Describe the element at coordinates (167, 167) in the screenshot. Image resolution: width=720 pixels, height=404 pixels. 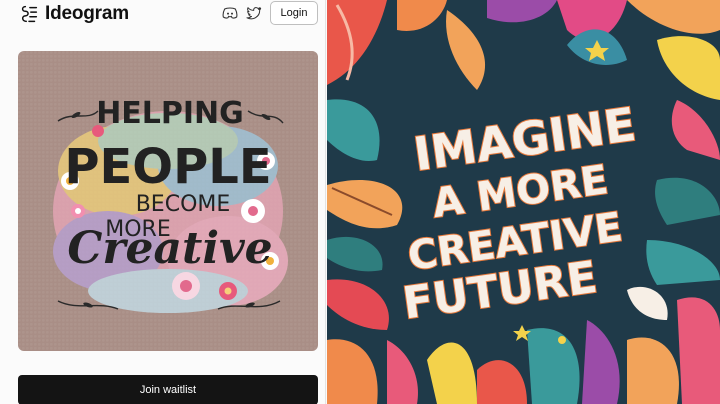
I see `artwork-line-2: PEOPLE` at that location.